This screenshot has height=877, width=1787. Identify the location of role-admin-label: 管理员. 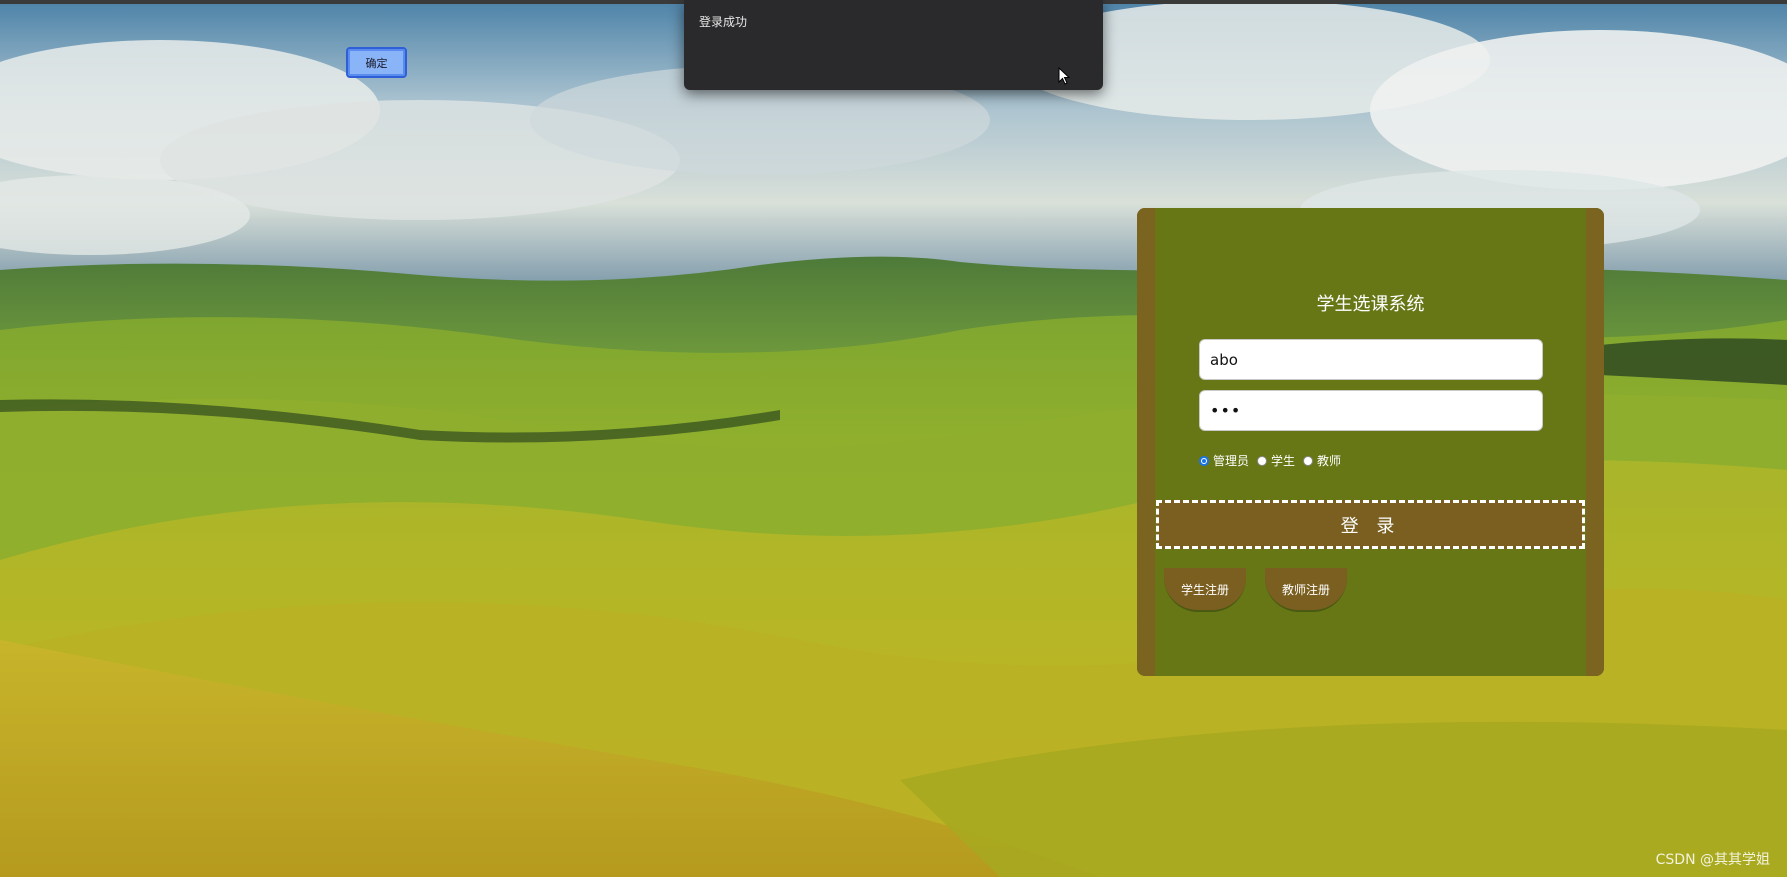
(1231, 461).